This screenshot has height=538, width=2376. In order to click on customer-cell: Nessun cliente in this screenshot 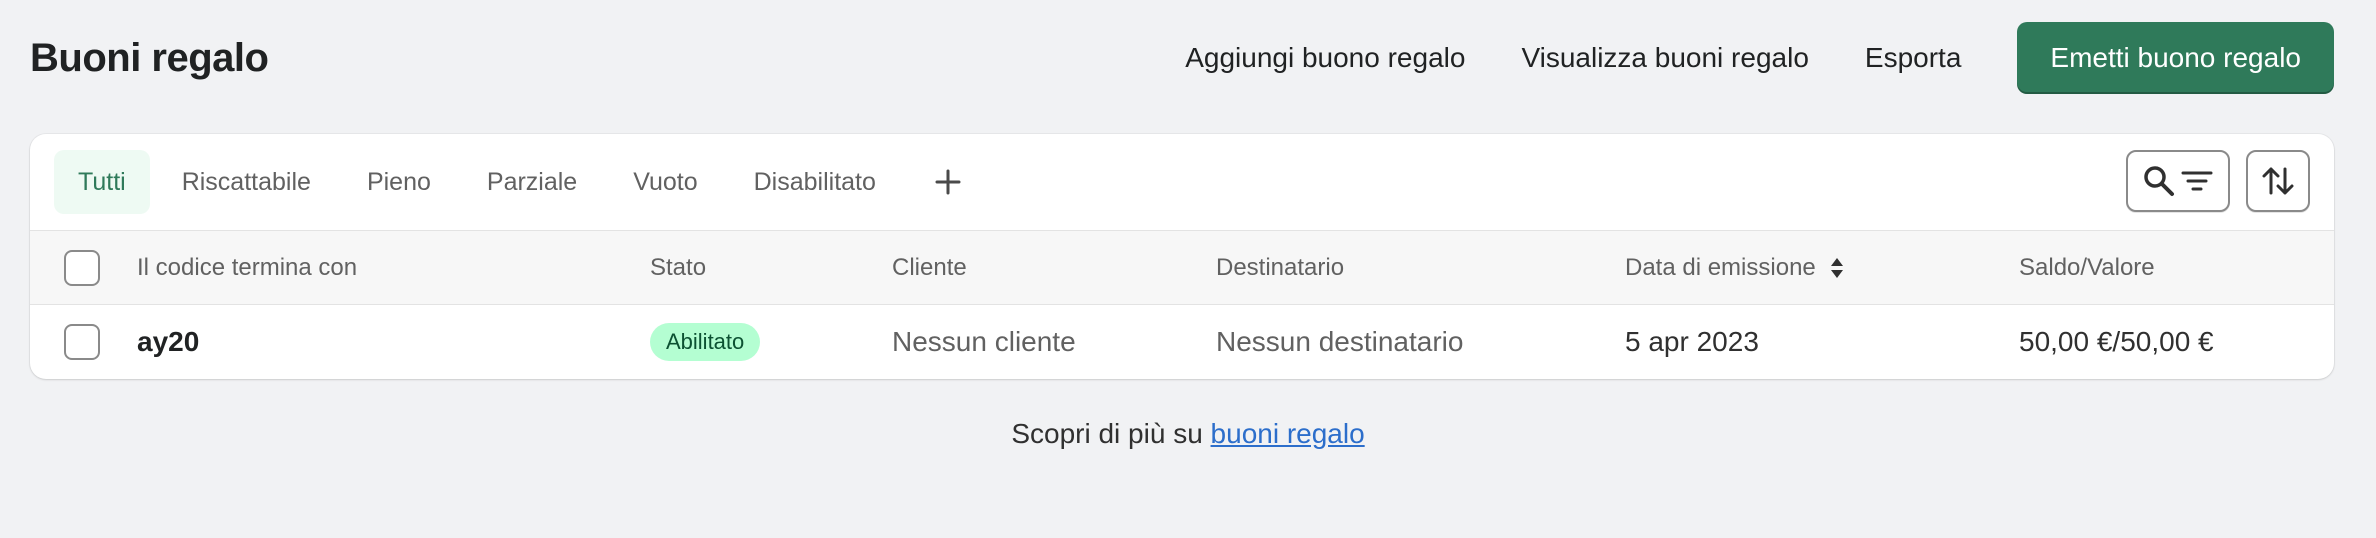, I will do `click(984, 341)`.